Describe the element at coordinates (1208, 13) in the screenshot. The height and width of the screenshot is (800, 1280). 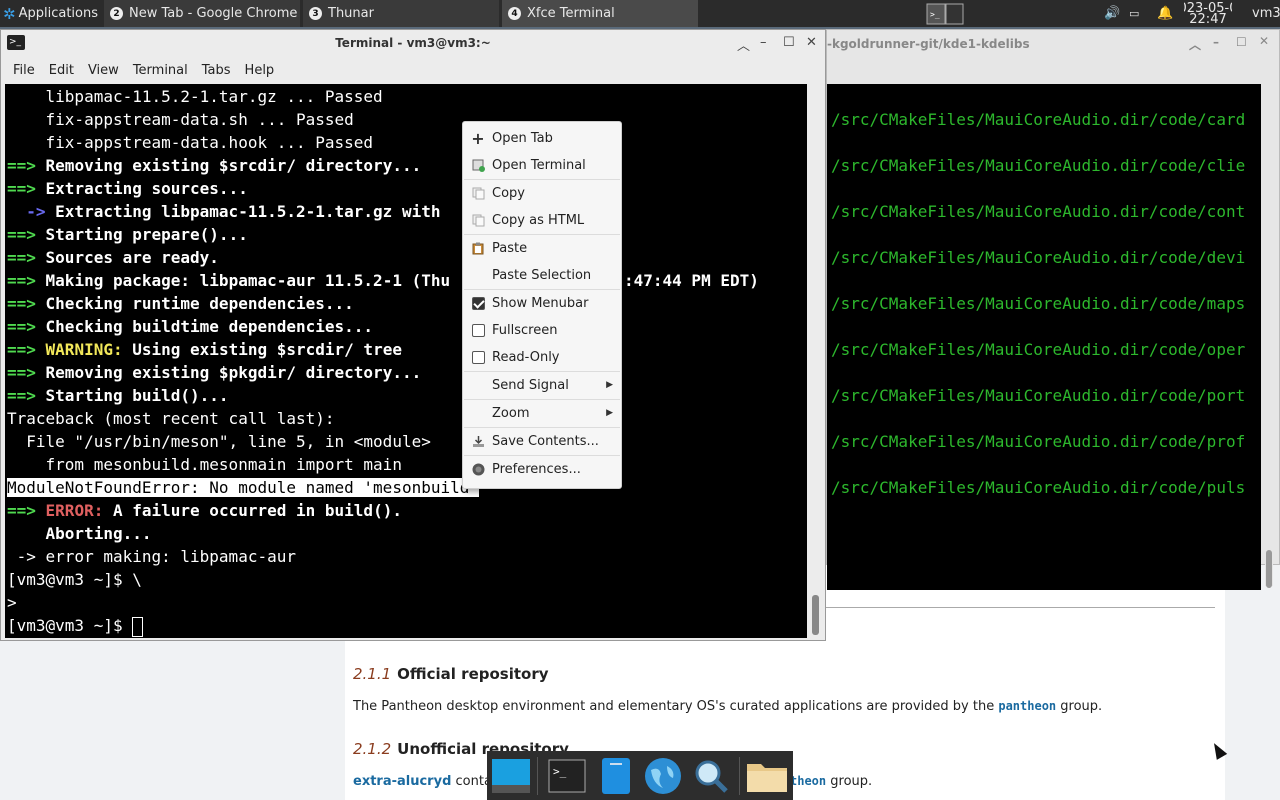
I see `clock: 2023-05-04 22:47` at that location.